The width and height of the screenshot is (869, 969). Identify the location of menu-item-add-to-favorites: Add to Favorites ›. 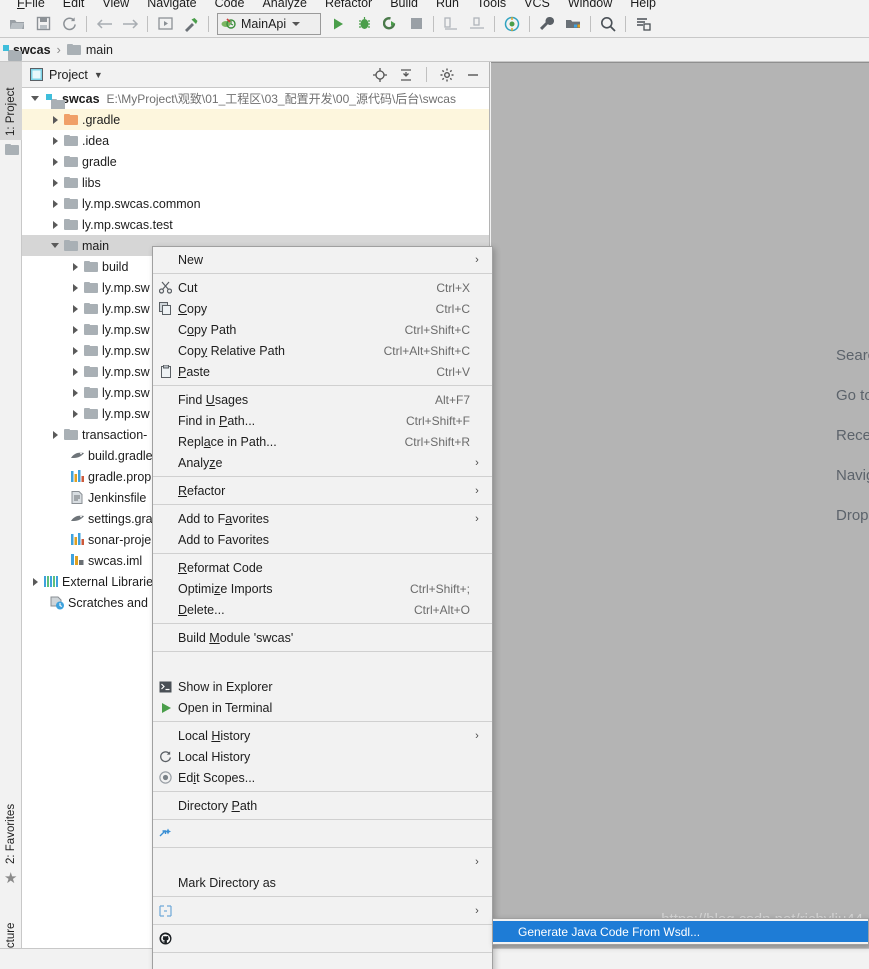
(322, 518).